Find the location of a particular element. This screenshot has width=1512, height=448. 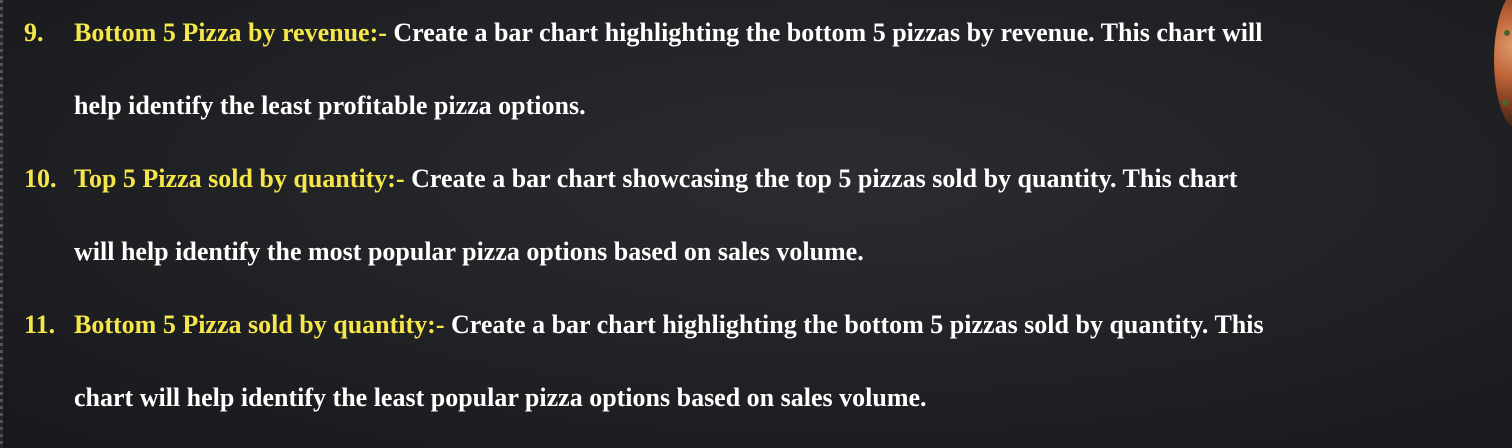

item-heading: Bottom 5 Pizza sold by quantity:- is located at coordinates (259, 324).